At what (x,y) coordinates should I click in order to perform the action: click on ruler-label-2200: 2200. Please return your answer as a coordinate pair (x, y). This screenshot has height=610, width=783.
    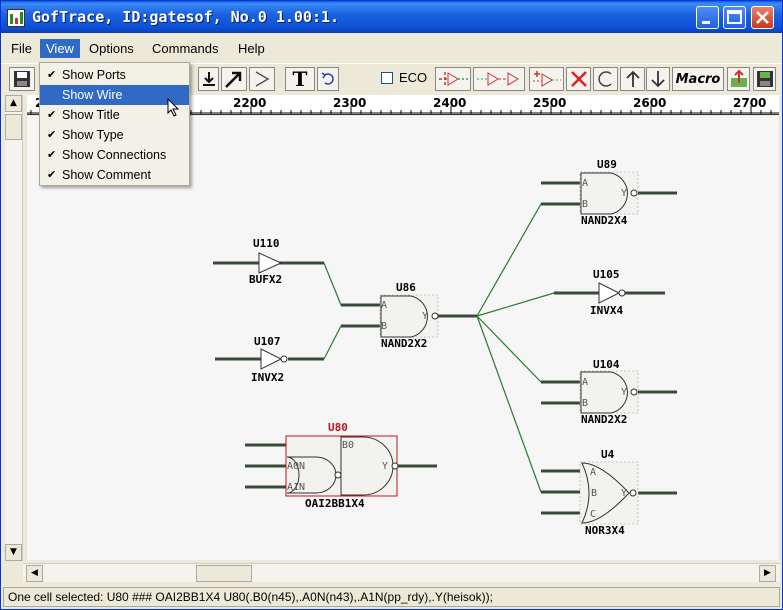
    Looking at the image, I should click on (250, 103).